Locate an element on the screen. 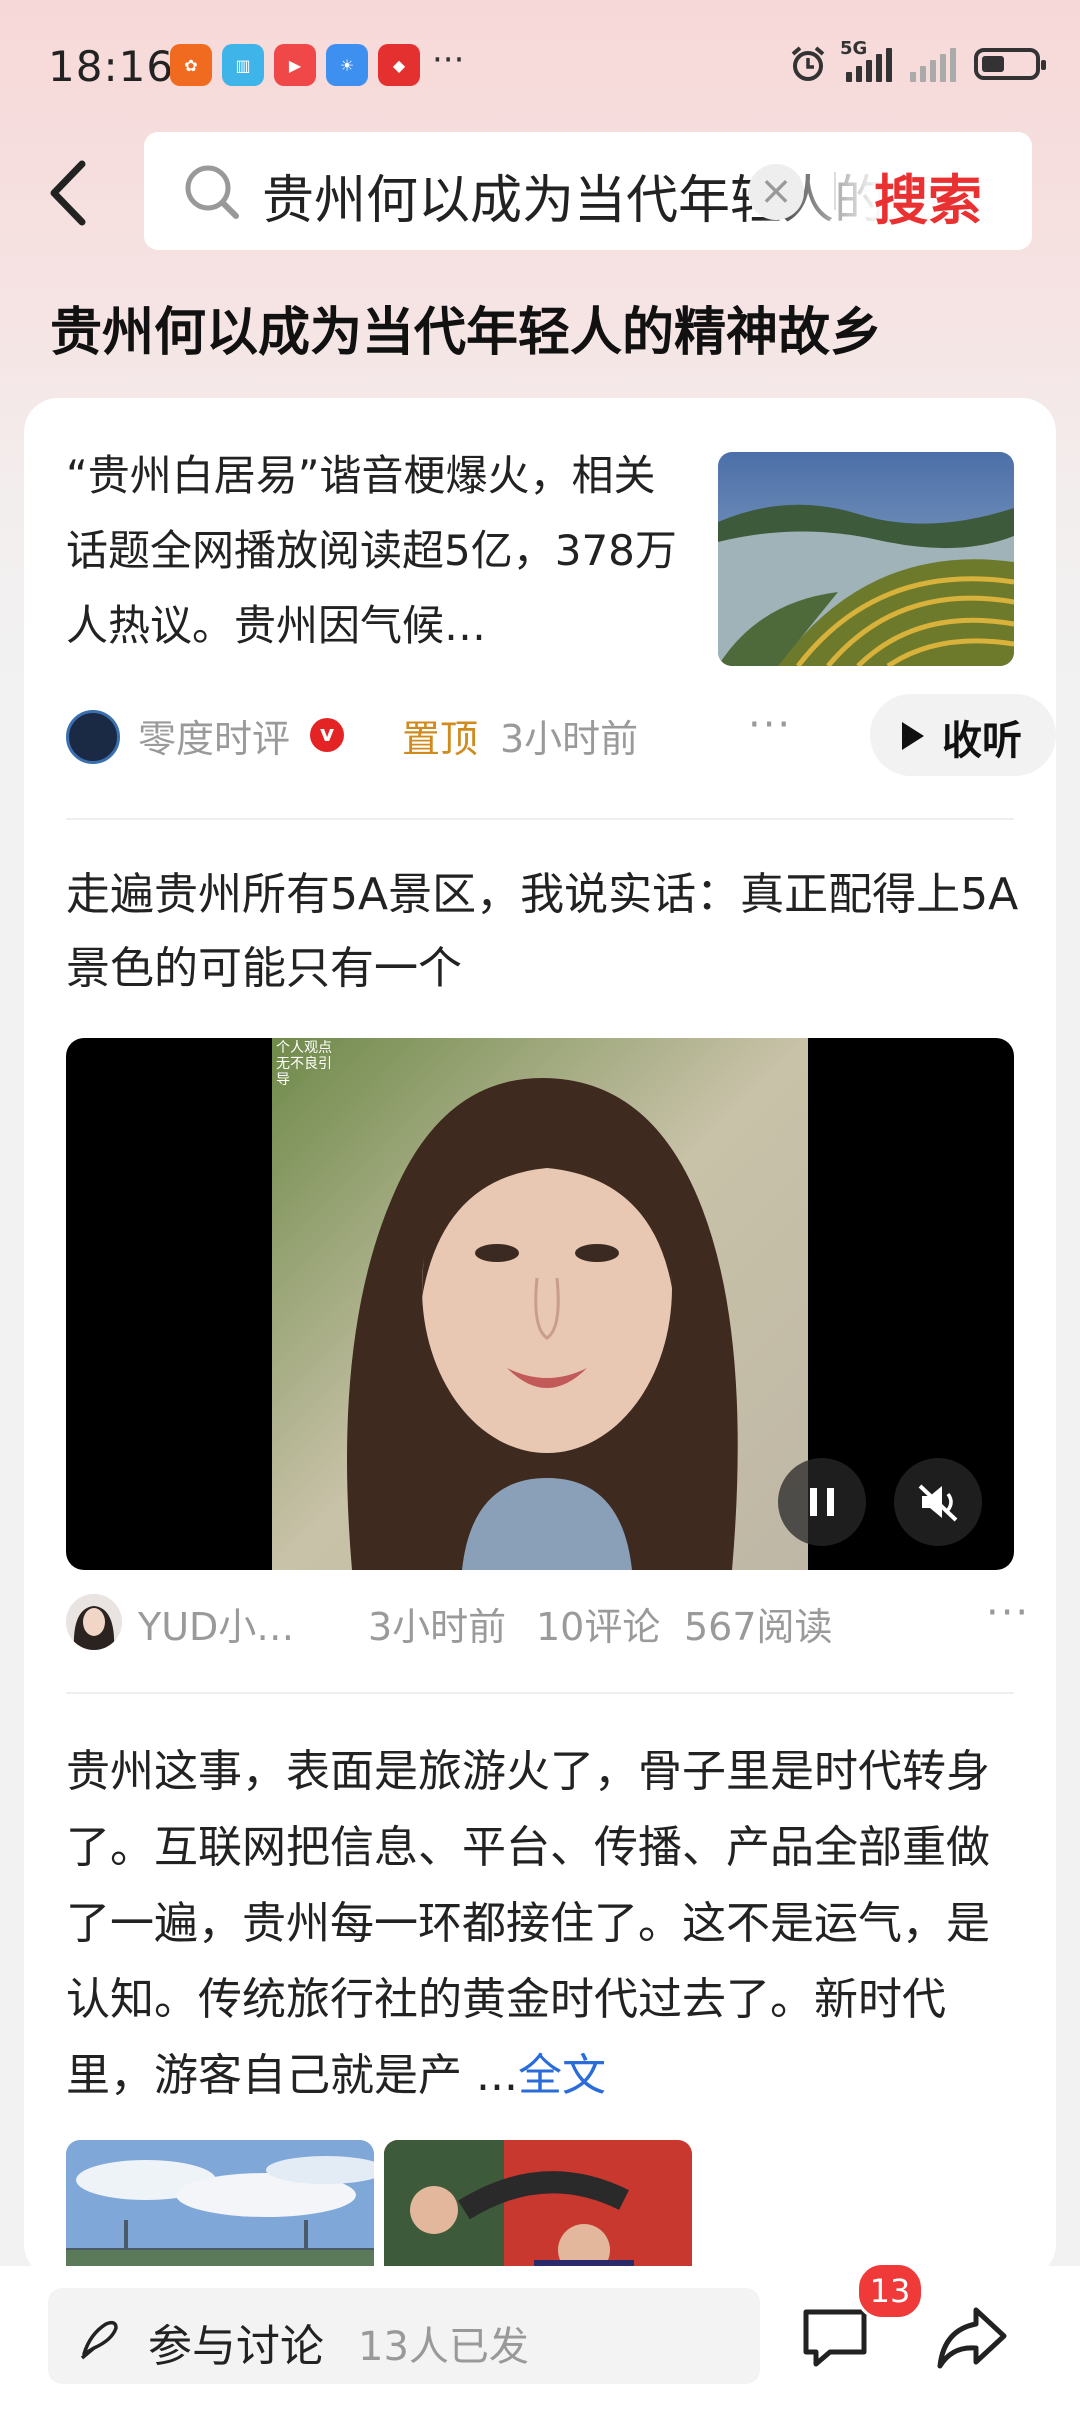  pinned-badge: 置顶 is located at coordinates (440, 739).